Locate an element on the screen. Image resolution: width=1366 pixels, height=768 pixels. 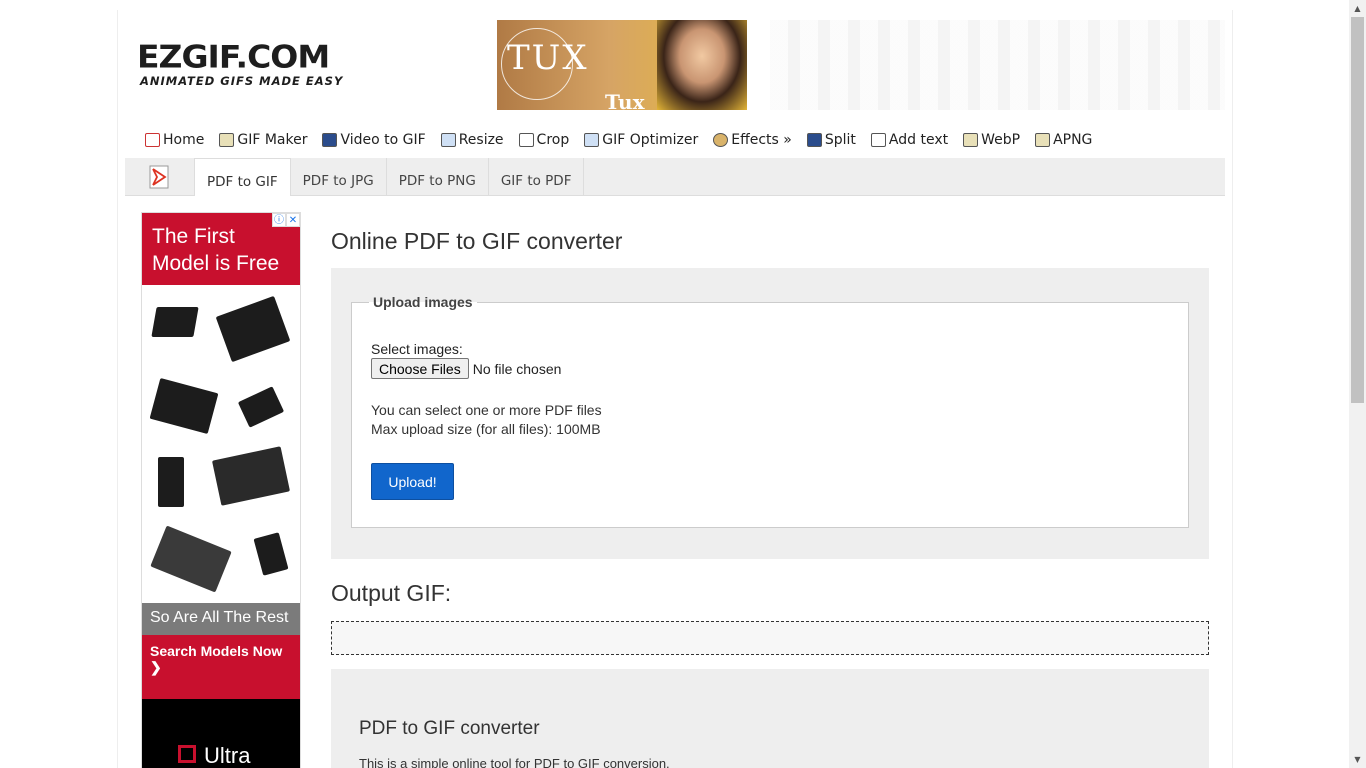
description-title: PDF to GIF converter is located at coordinates (449, 728).